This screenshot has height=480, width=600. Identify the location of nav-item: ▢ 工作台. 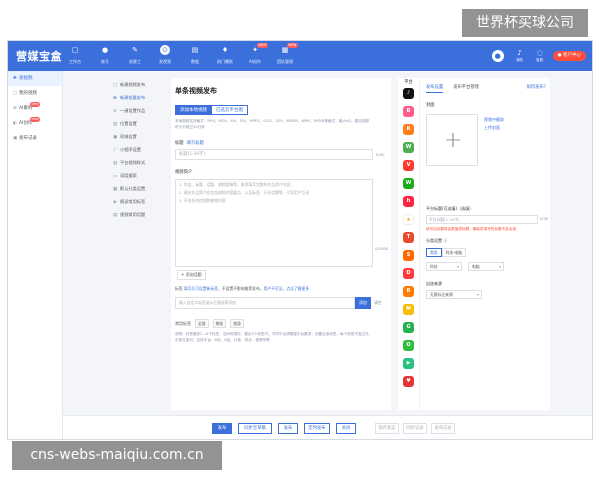
(75, 56).